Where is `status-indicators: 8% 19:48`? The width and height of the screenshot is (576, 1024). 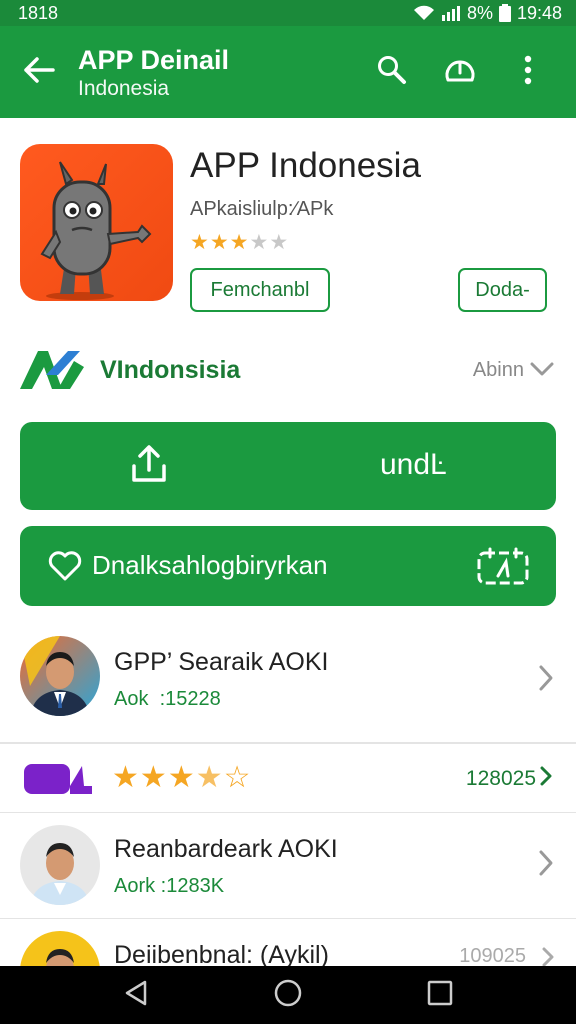 status-indicators: 8% 19:48 is located at coordinates (487, 13).